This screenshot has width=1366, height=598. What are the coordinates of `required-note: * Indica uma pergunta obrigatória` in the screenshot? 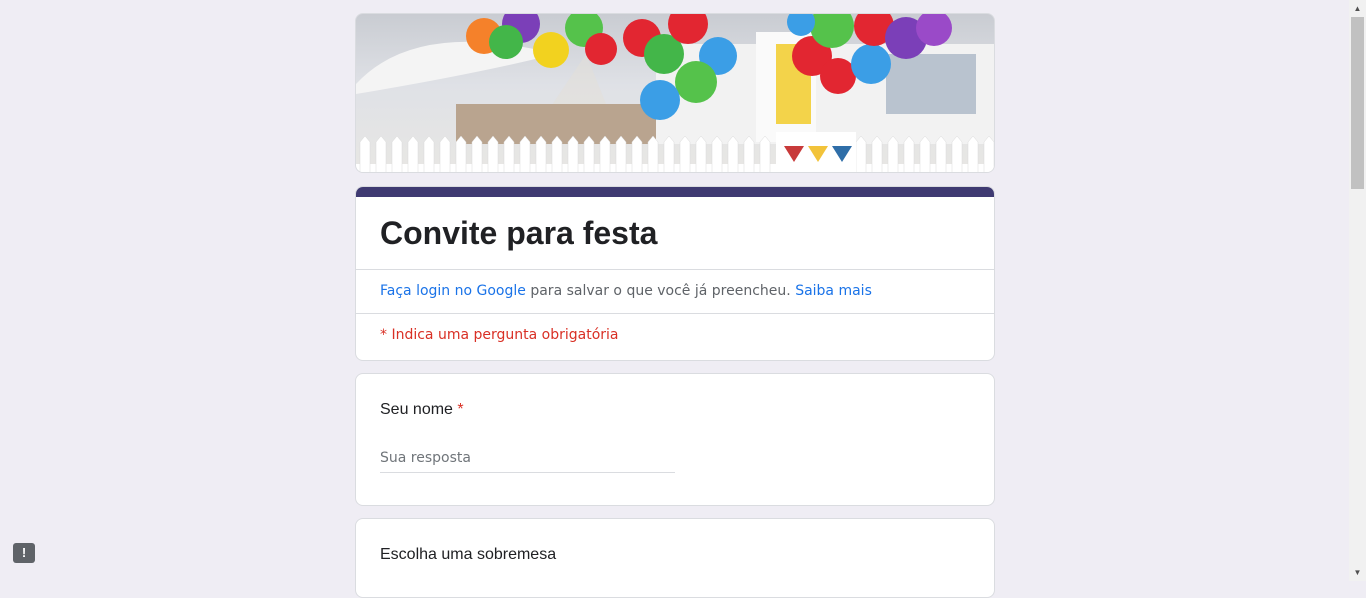 It's located at (499, 335).